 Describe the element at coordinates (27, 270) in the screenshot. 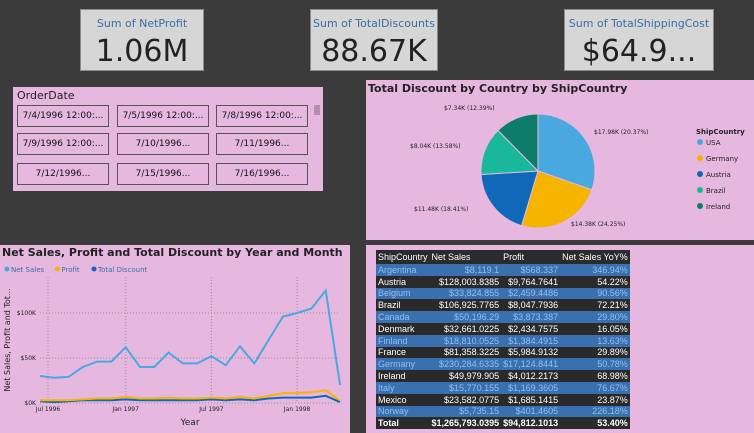

I see `legend-item: Net Sales` at that location.